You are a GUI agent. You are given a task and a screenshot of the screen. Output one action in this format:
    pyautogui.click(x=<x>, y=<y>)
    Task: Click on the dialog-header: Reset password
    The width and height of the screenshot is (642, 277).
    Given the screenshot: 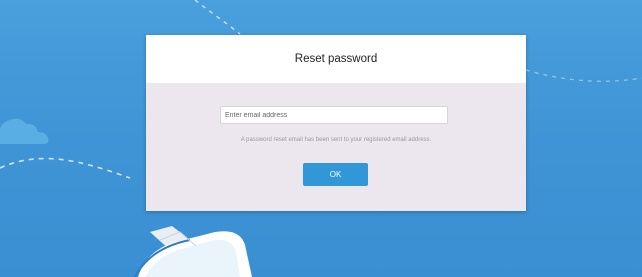 What is the action you would take?
    pyautogui.click(x=336, y=59)
    